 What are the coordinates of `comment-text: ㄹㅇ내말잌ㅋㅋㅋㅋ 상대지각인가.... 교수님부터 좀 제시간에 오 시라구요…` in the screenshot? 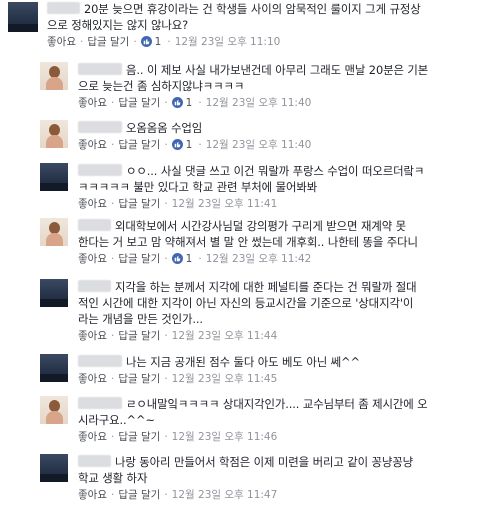 It's located at (253, 412).